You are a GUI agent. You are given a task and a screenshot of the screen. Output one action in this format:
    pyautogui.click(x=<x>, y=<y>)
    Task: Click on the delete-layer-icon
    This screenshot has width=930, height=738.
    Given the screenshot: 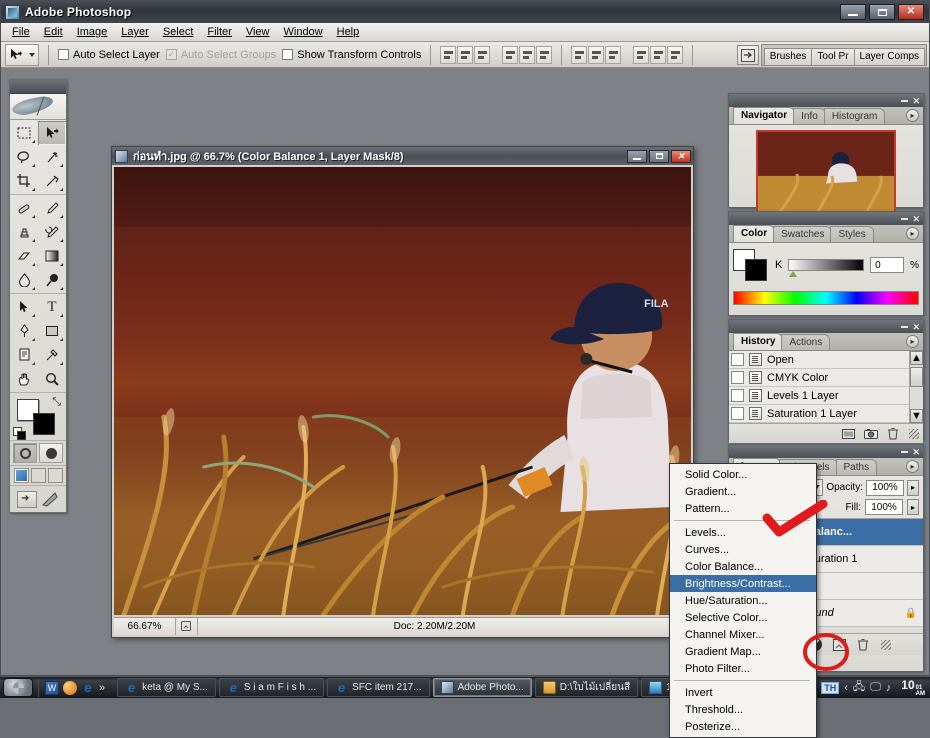 What is the action you would take?
    pyautogui.click(x=863, y=644)
    